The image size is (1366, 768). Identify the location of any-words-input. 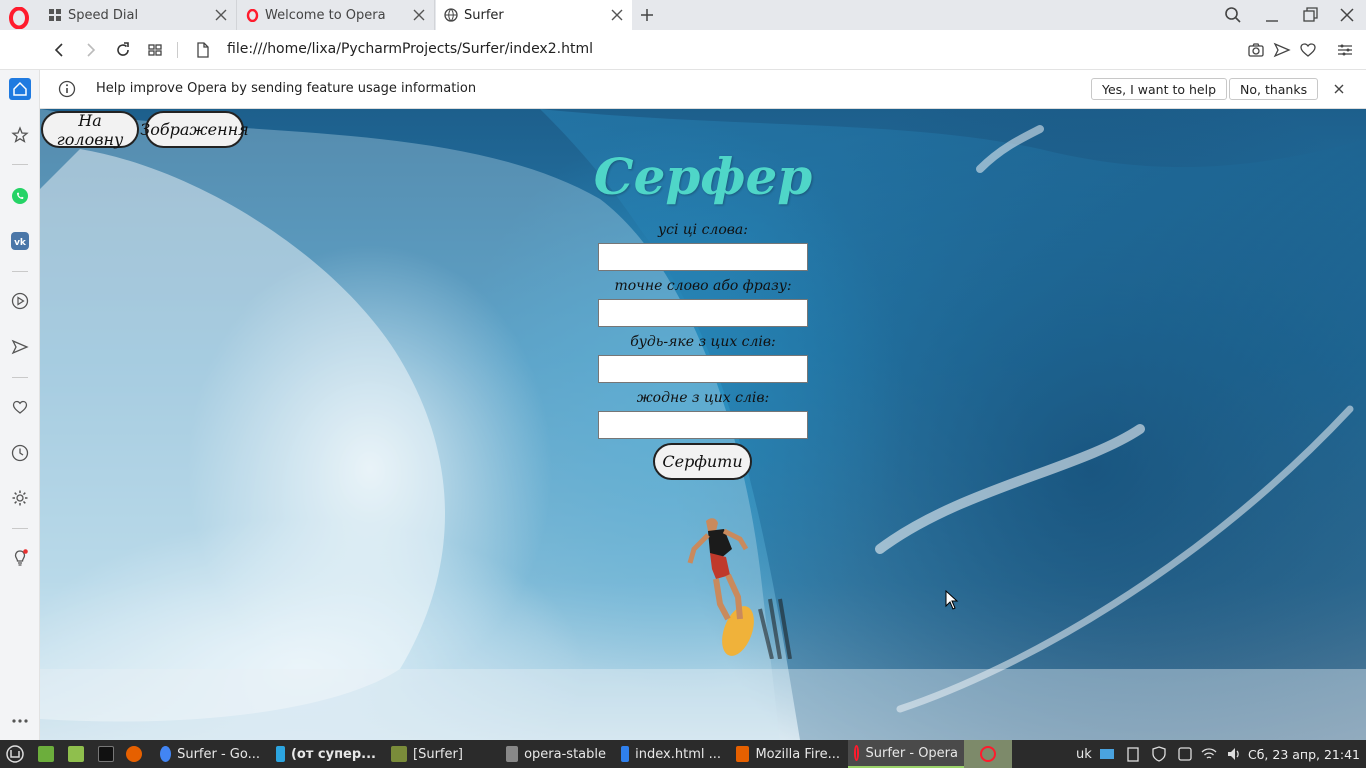
(703, 369).